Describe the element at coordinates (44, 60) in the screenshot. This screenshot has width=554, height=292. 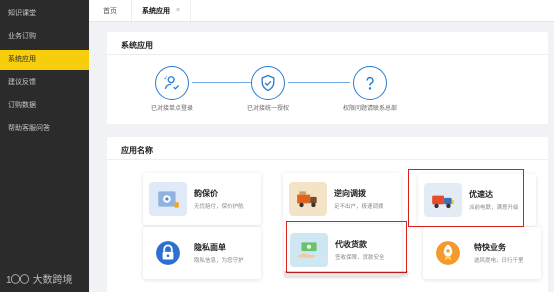
I see `sidebar-item-system-apps: 系统应用` at that location.